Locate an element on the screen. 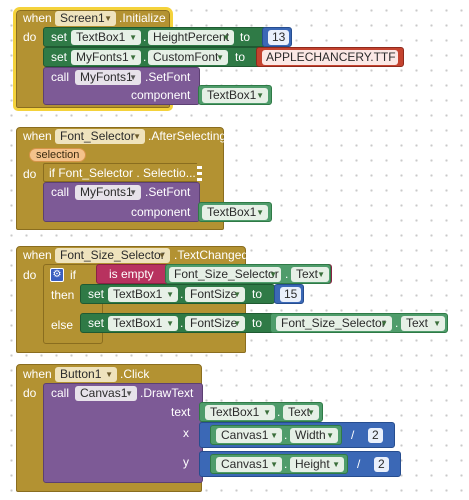  number-value: 13 is located at coordinates (279, 37).